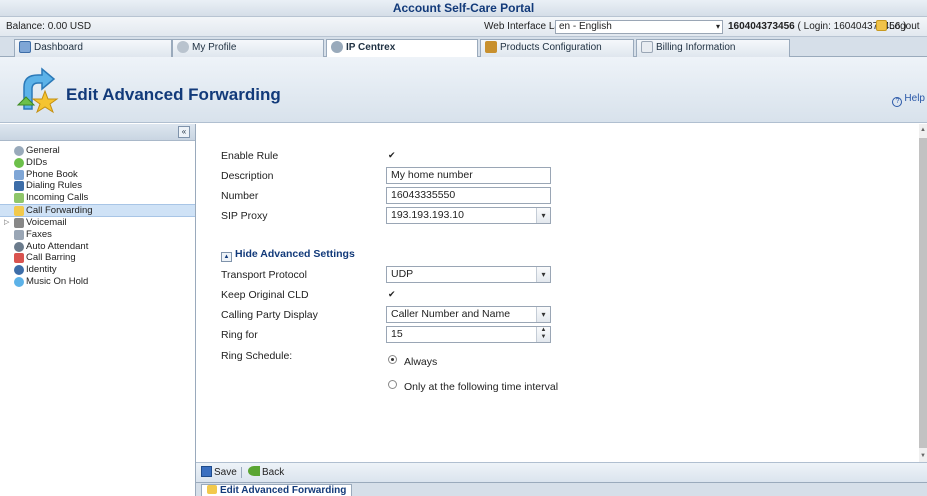 This screenshot has width=927, height=496. What do you see at coordinates (647, 47) in the screenshot?
I see `document-icon` at bounding box center [647, 47].